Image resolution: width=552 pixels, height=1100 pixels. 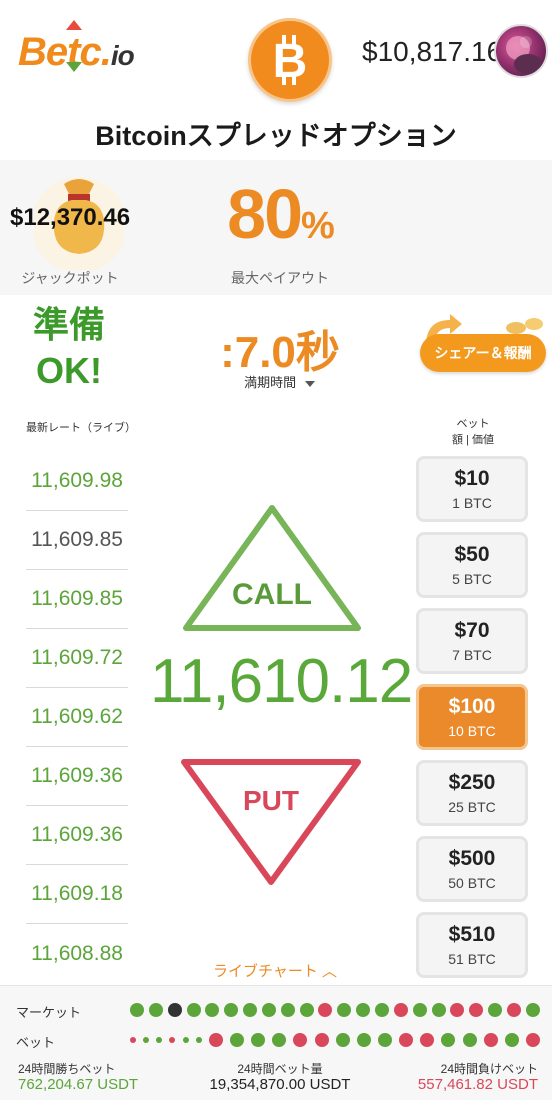 What do you see at coordinates (521, 51) in the screenshot?
I see `avatar` at bounding box center [521, 51].